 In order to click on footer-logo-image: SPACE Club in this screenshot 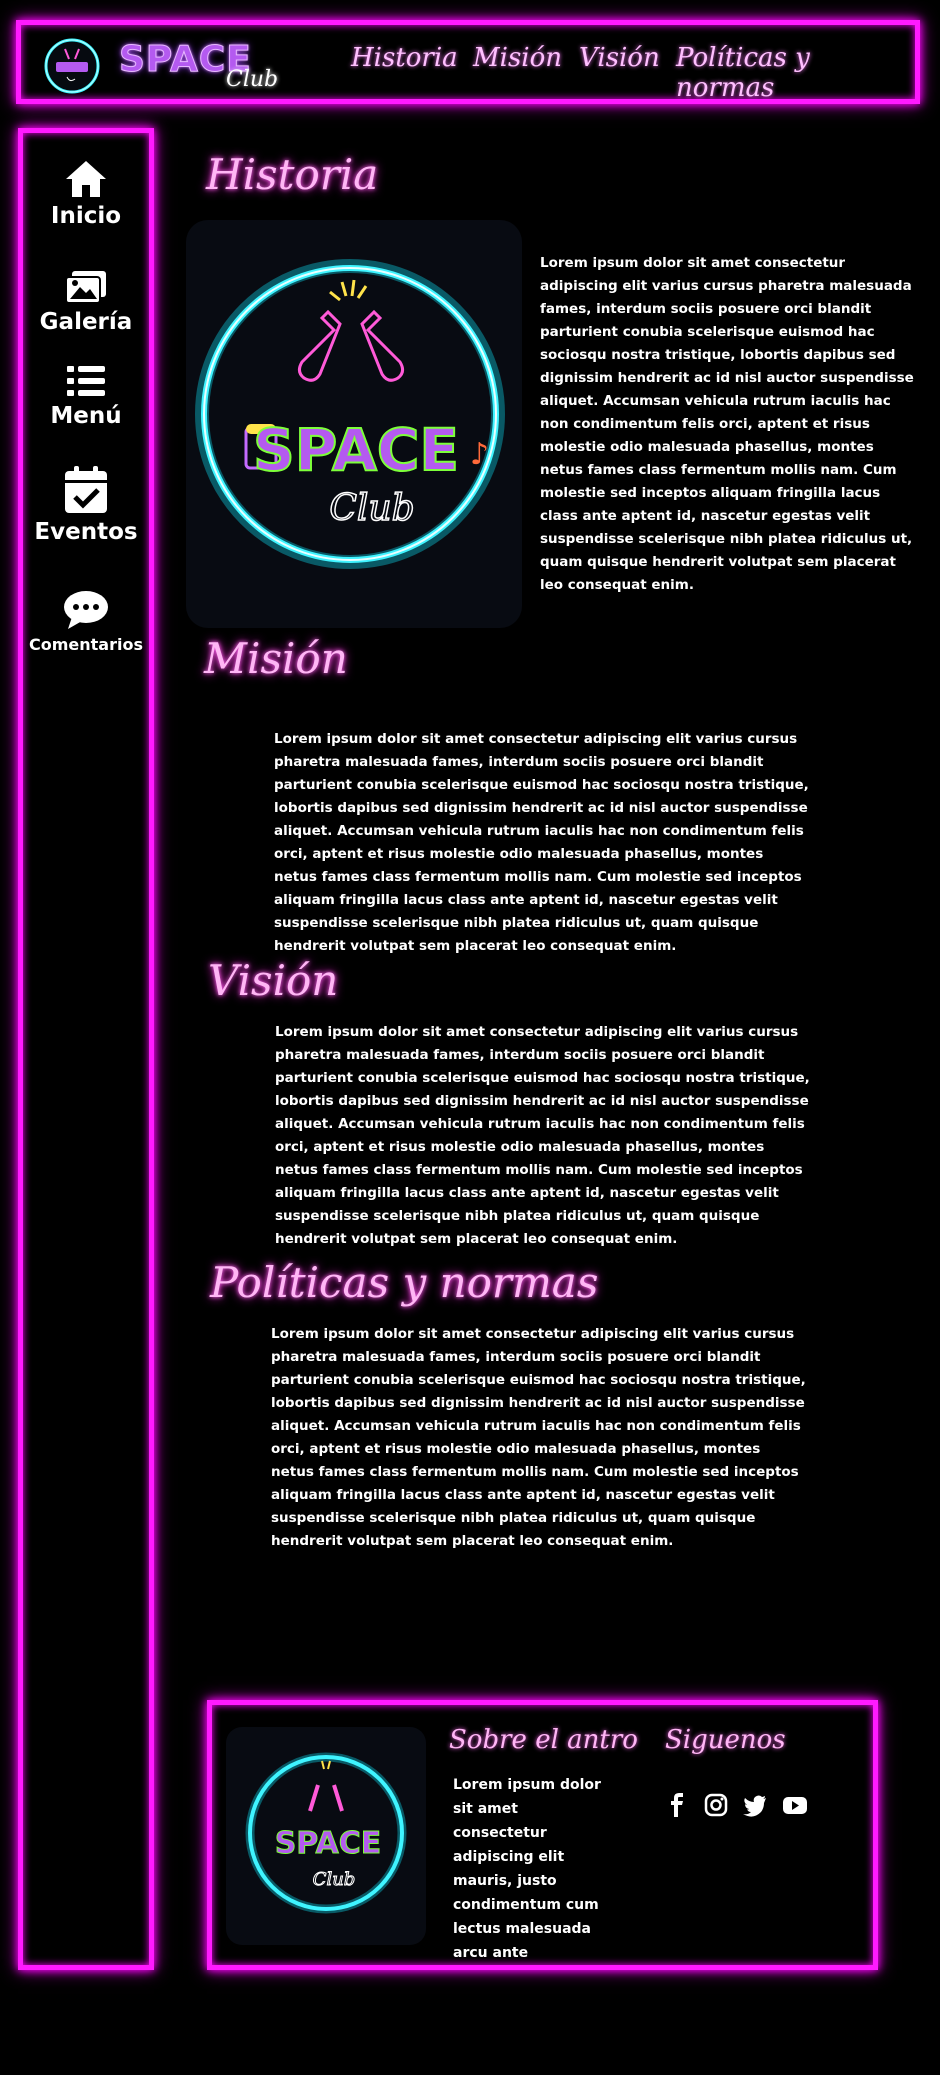, I will do `click(326, 1836)`.